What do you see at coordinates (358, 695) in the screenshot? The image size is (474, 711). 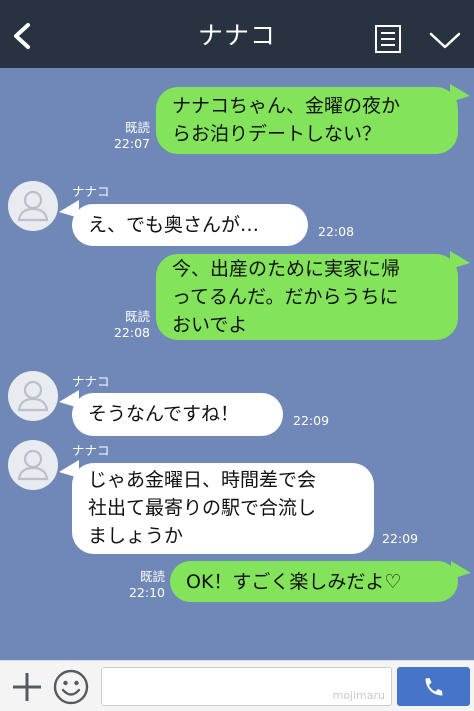 I see `watermark: mojimaru` at bounding box center [358, 695].